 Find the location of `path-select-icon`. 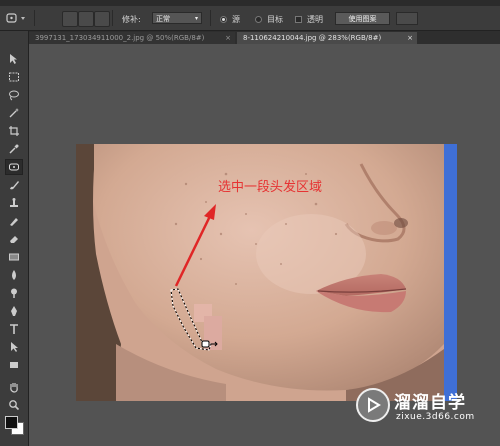

path-select-icon is located at coordinates (14, 347).